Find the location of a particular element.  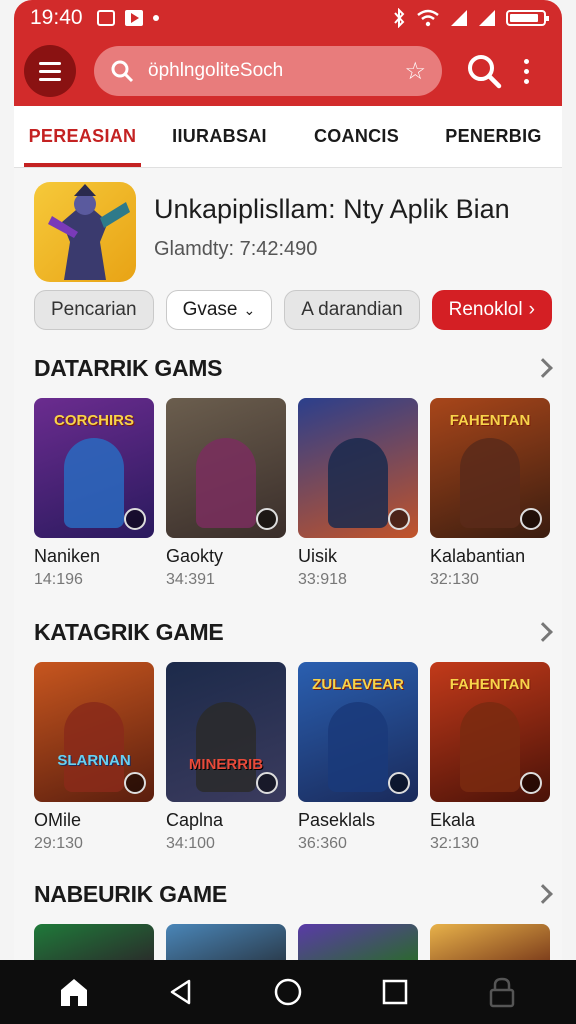

game-meta: 32:130 is located at coordinates (454, 843).